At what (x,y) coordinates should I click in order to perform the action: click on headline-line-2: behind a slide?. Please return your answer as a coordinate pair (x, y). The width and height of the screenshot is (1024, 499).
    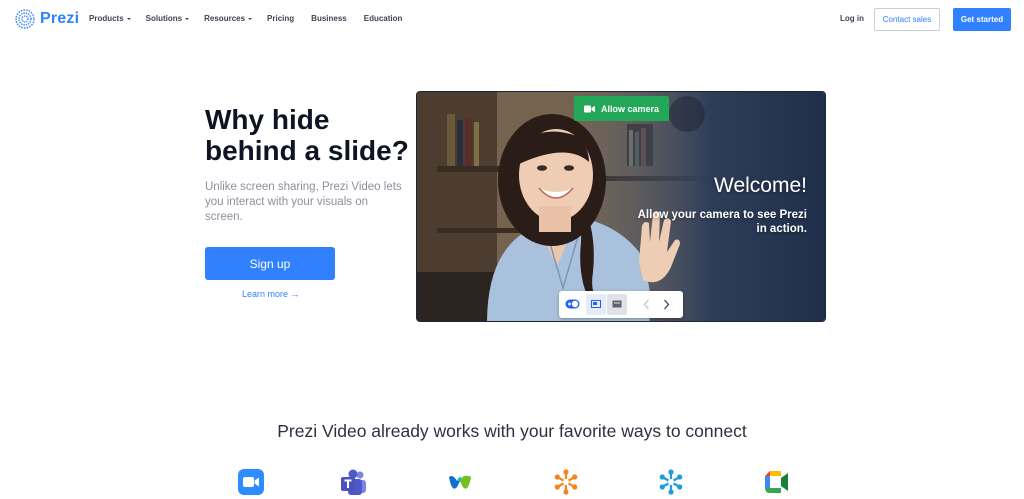
    Looking at the image, I should click on (307, 150).